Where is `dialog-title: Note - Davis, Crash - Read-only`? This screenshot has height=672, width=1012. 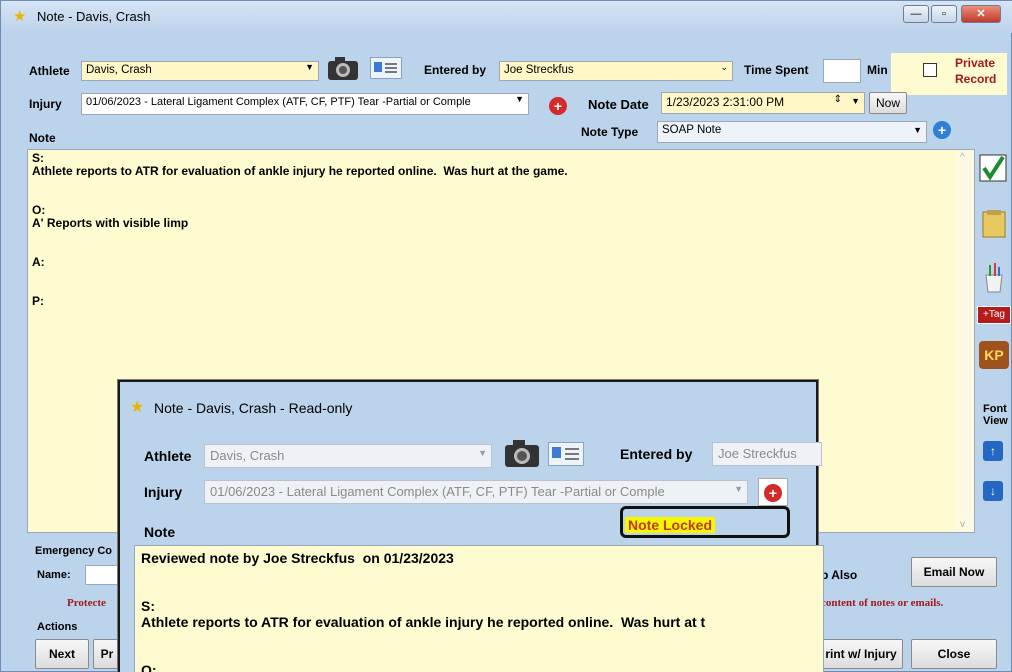
dialog-title: Note - Davis, Crash - Read-only is located at coordinates (253, 408).